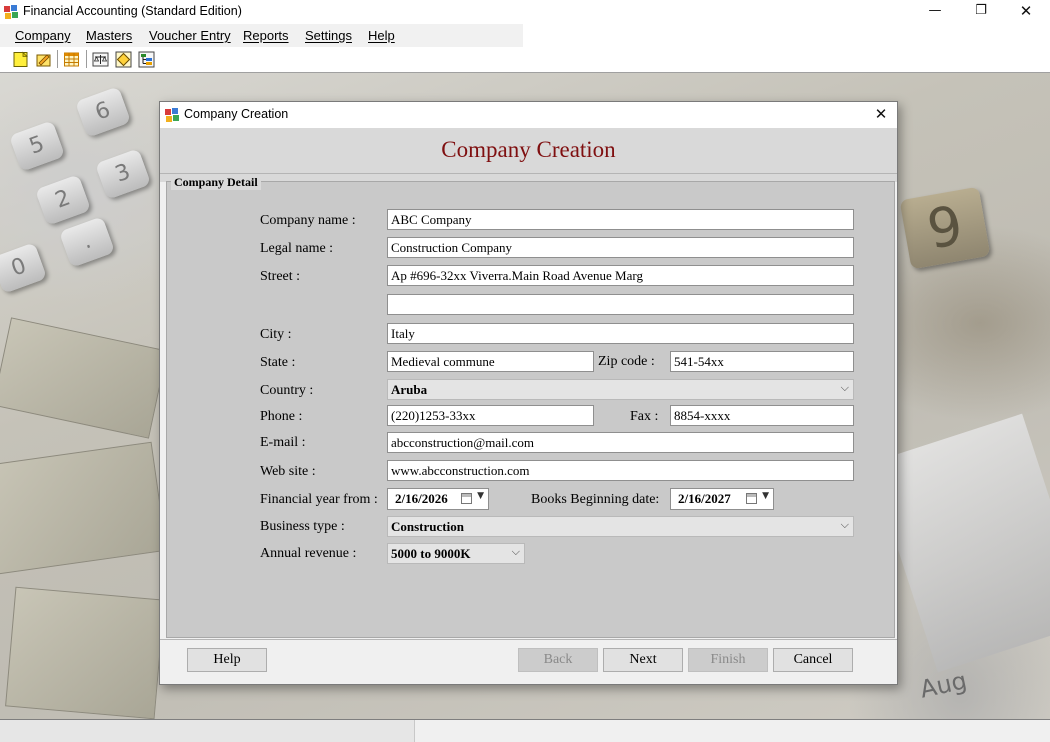 The image size is (1050, 742). I want to click on background-calculator-key: 2, so click(63, 200).